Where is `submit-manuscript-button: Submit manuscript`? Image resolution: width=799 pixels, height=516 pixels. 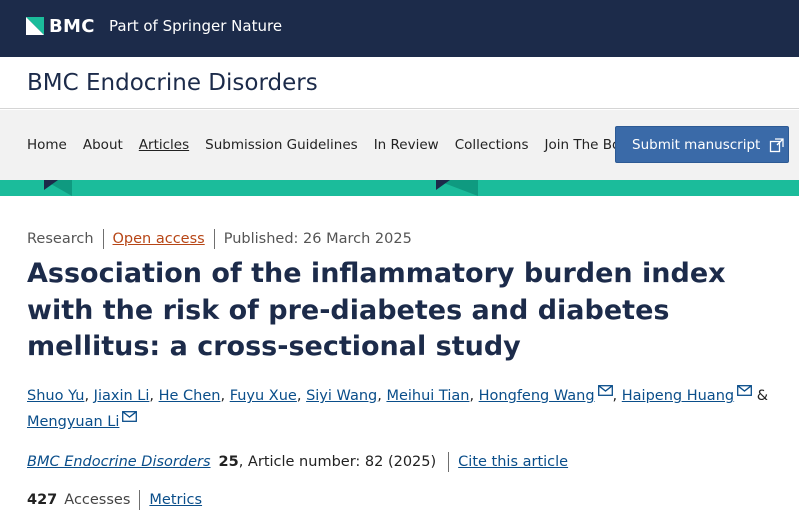 submit-manuscript-button: Submit manuscript is located at coordinates (702, 144).